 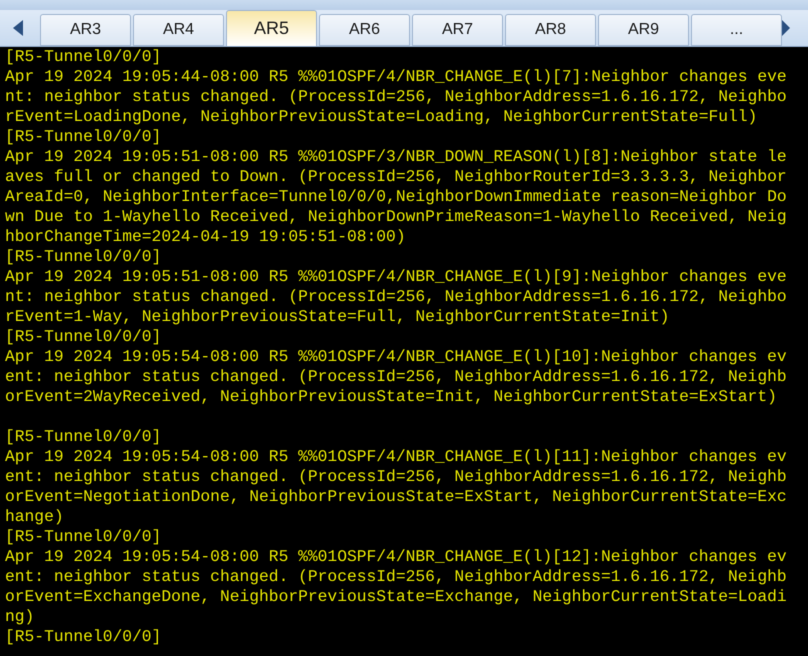 What do you see at coordinates (178, 30) in the screenshot?
I see `tab: AR4` at bounding box center [178, 30].